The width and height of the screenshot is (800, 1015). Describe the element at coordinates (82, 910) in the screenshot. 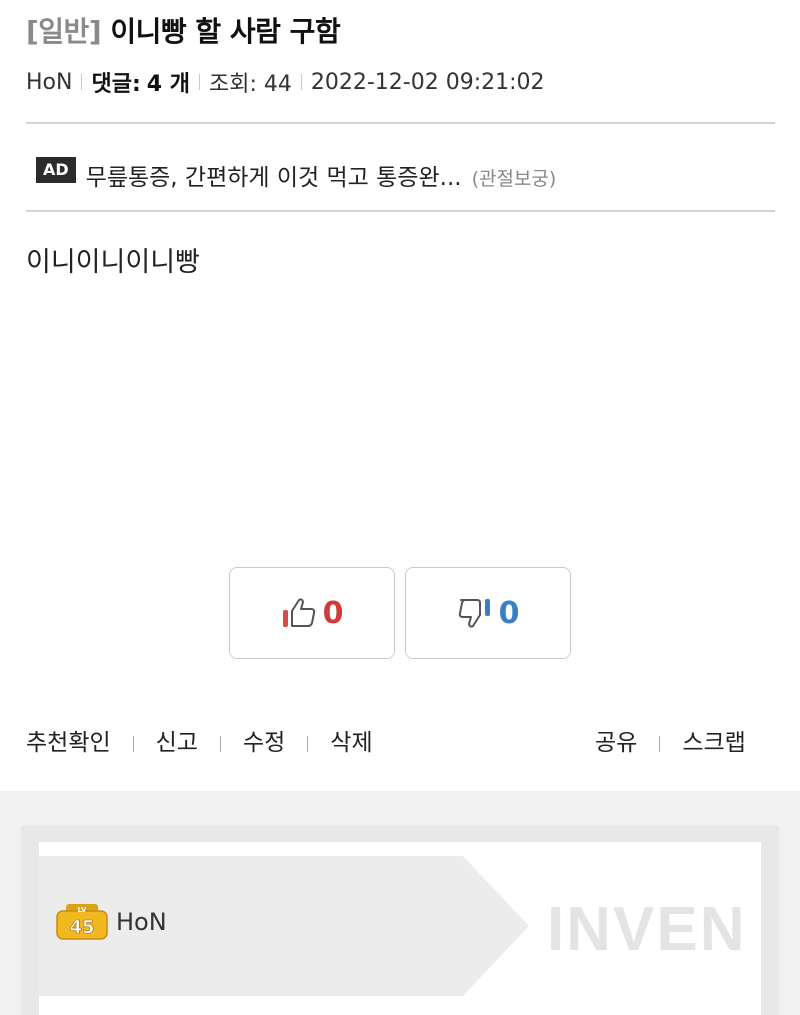

I see `level-prefix: LV` at that location.